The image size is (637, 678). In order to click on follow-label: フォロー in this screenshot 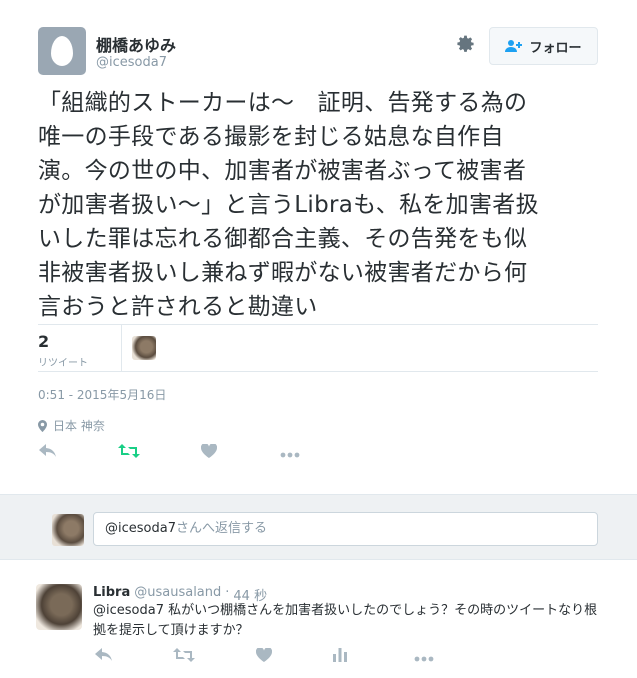, I will do `click(555, 48)`.